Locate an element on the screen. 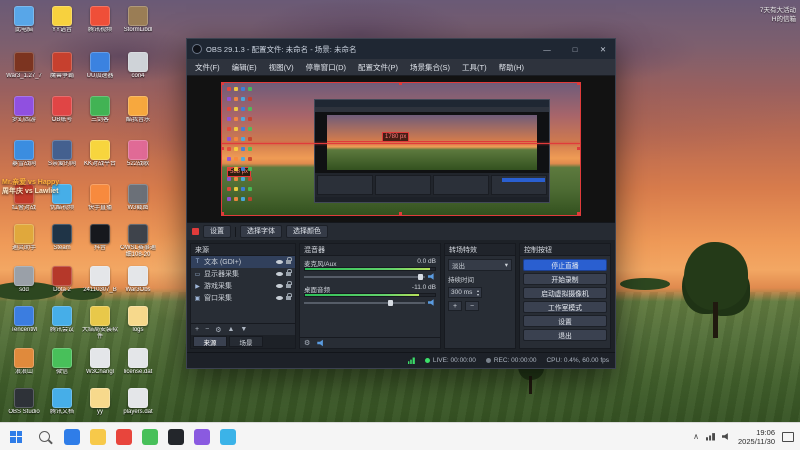 Image resolution: width=800 pixels, height=450 pixels. action-center-icon is located at coordinates (788, 436).